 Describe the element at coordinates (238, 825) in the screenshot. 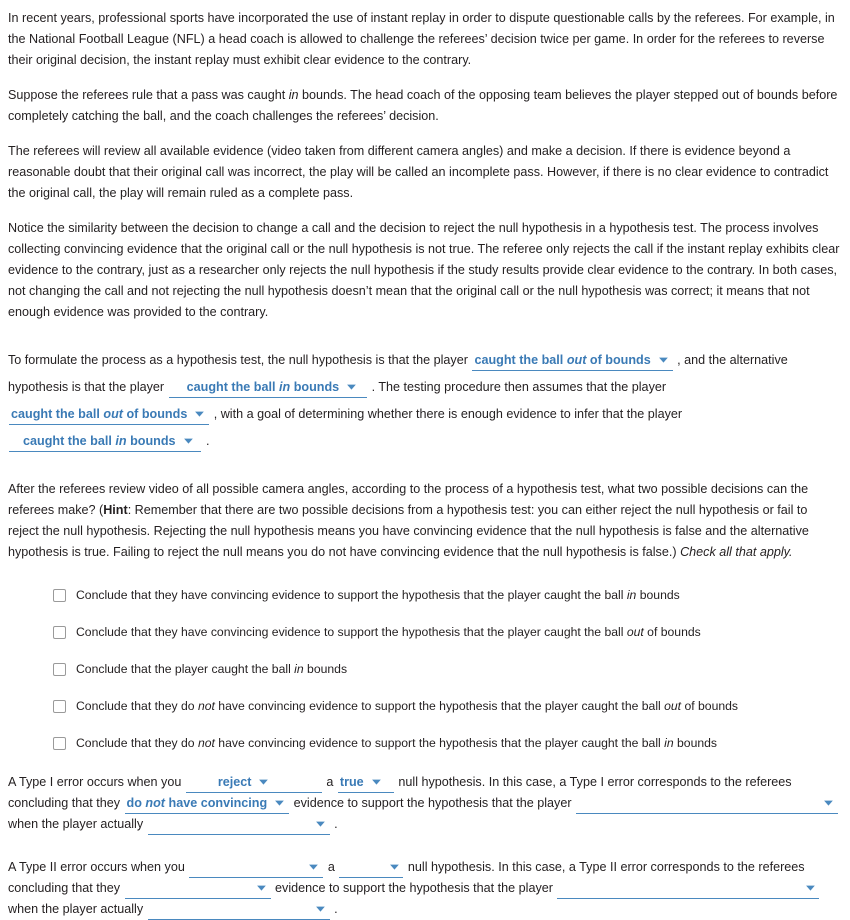

I see `dropdown-type1-actual-state: ▼` at that location.